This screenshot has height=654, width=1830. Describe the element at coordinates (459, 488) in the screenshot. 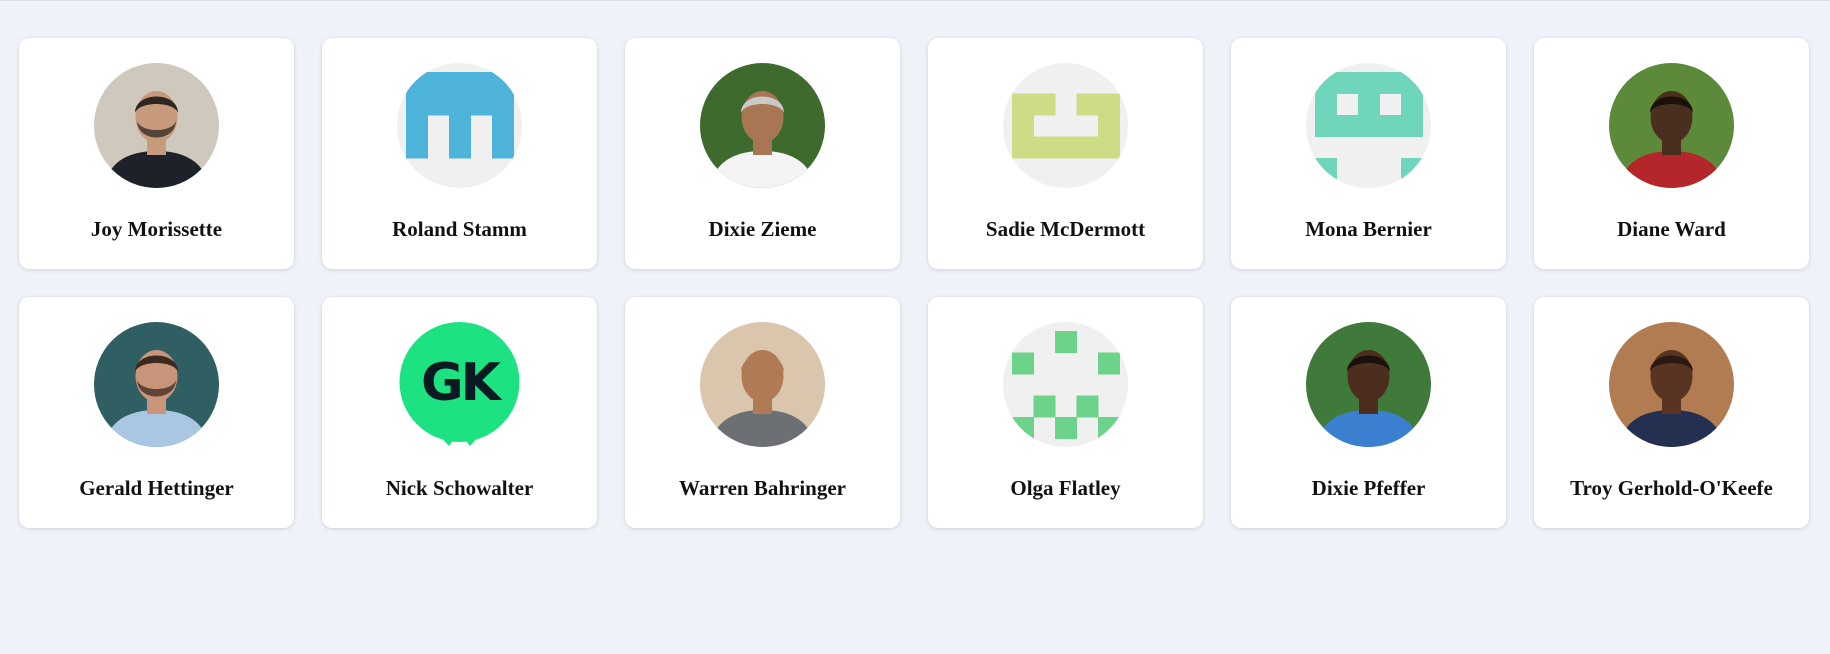

I see `user-name: Nick Schowalter` at that location.